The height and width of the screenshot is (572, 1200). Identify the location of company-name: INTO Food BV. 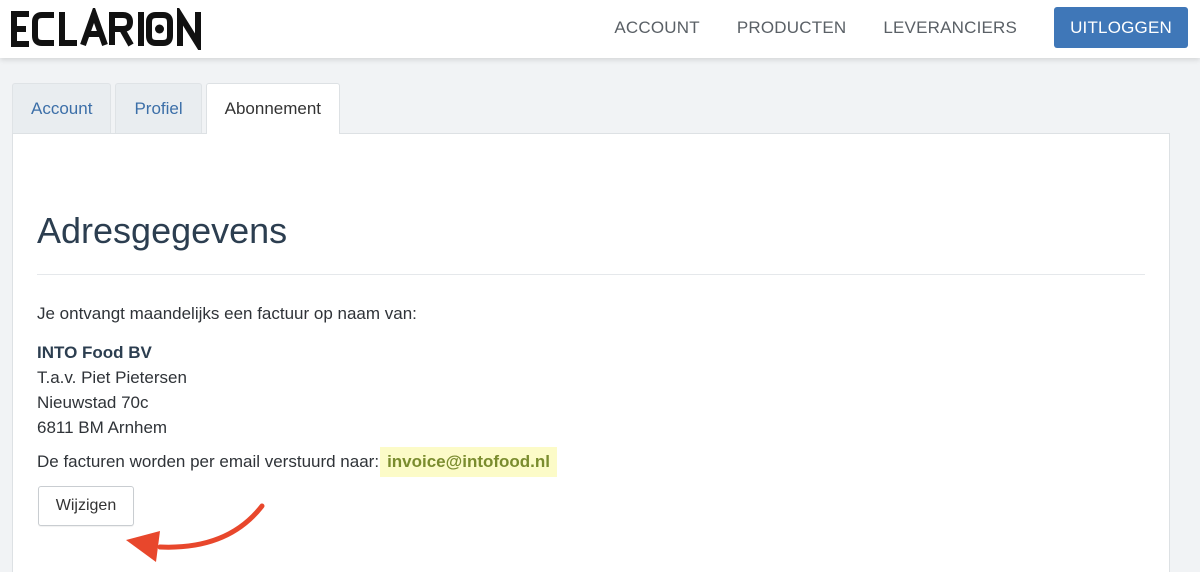
(94, 352).